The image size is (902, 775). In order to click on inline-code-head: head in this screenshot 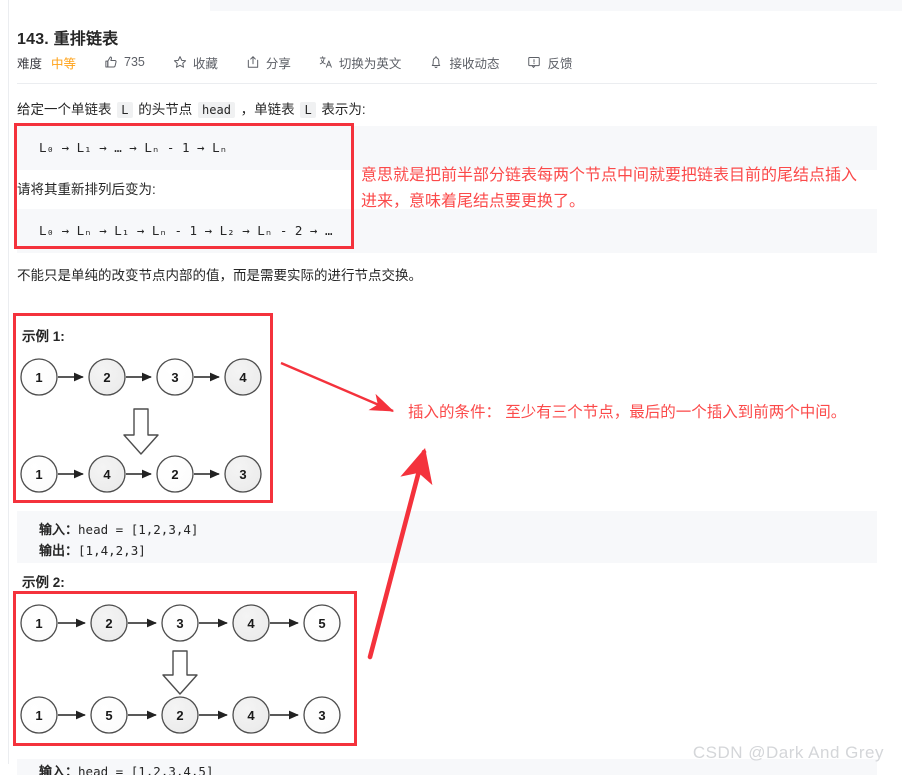, I will do `click(216, 110)`.